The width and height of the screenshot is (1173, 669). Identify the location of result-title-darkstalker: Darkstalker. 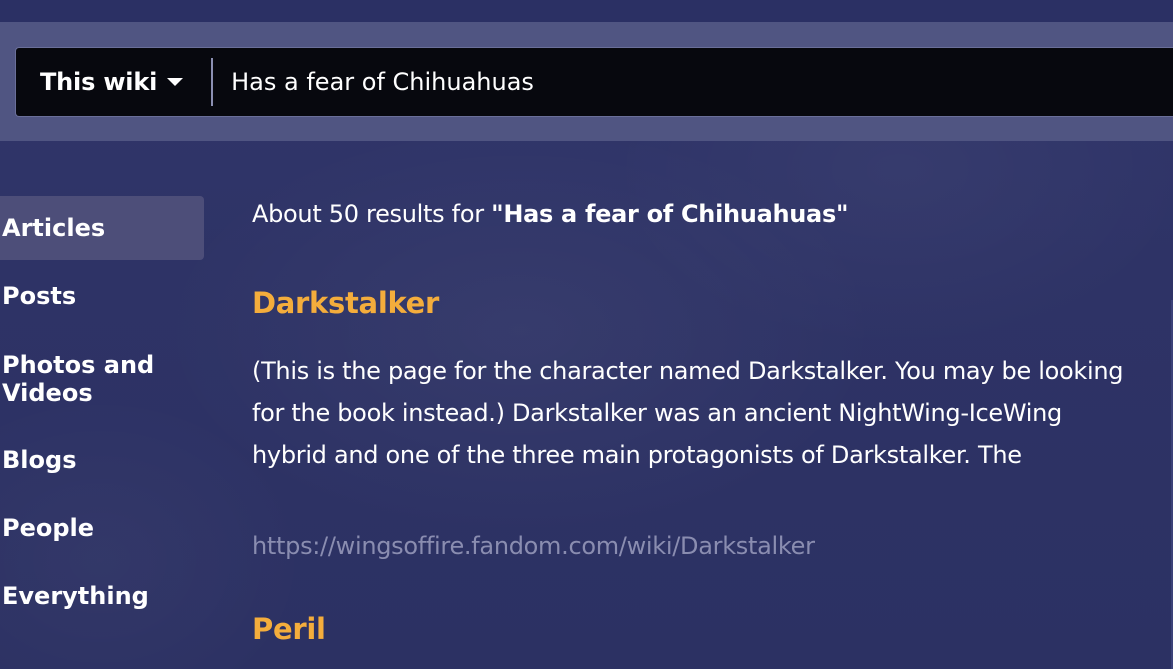
(345, 303).